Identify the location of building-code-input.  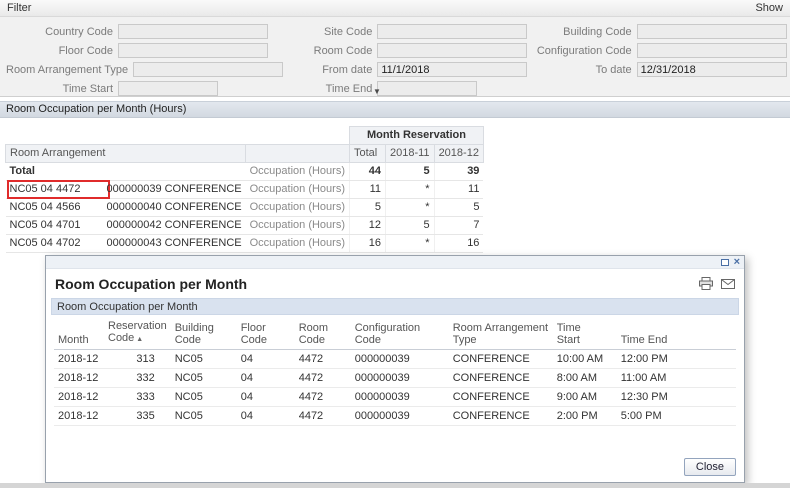
(711, 31).